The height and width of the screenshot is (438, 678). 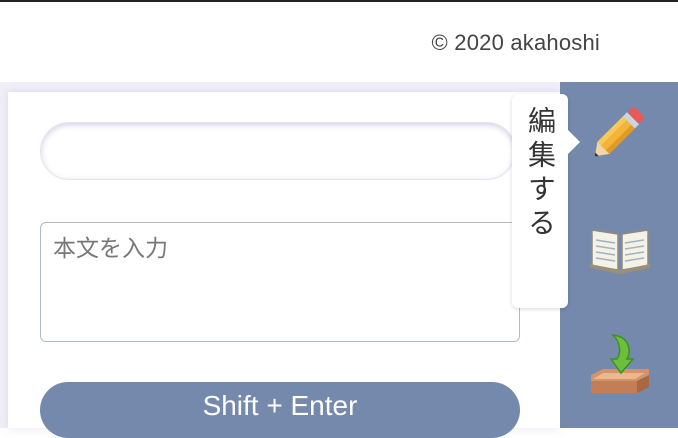 I want to click on edit-tooltip: 編集する, so click(x=546, y=201).